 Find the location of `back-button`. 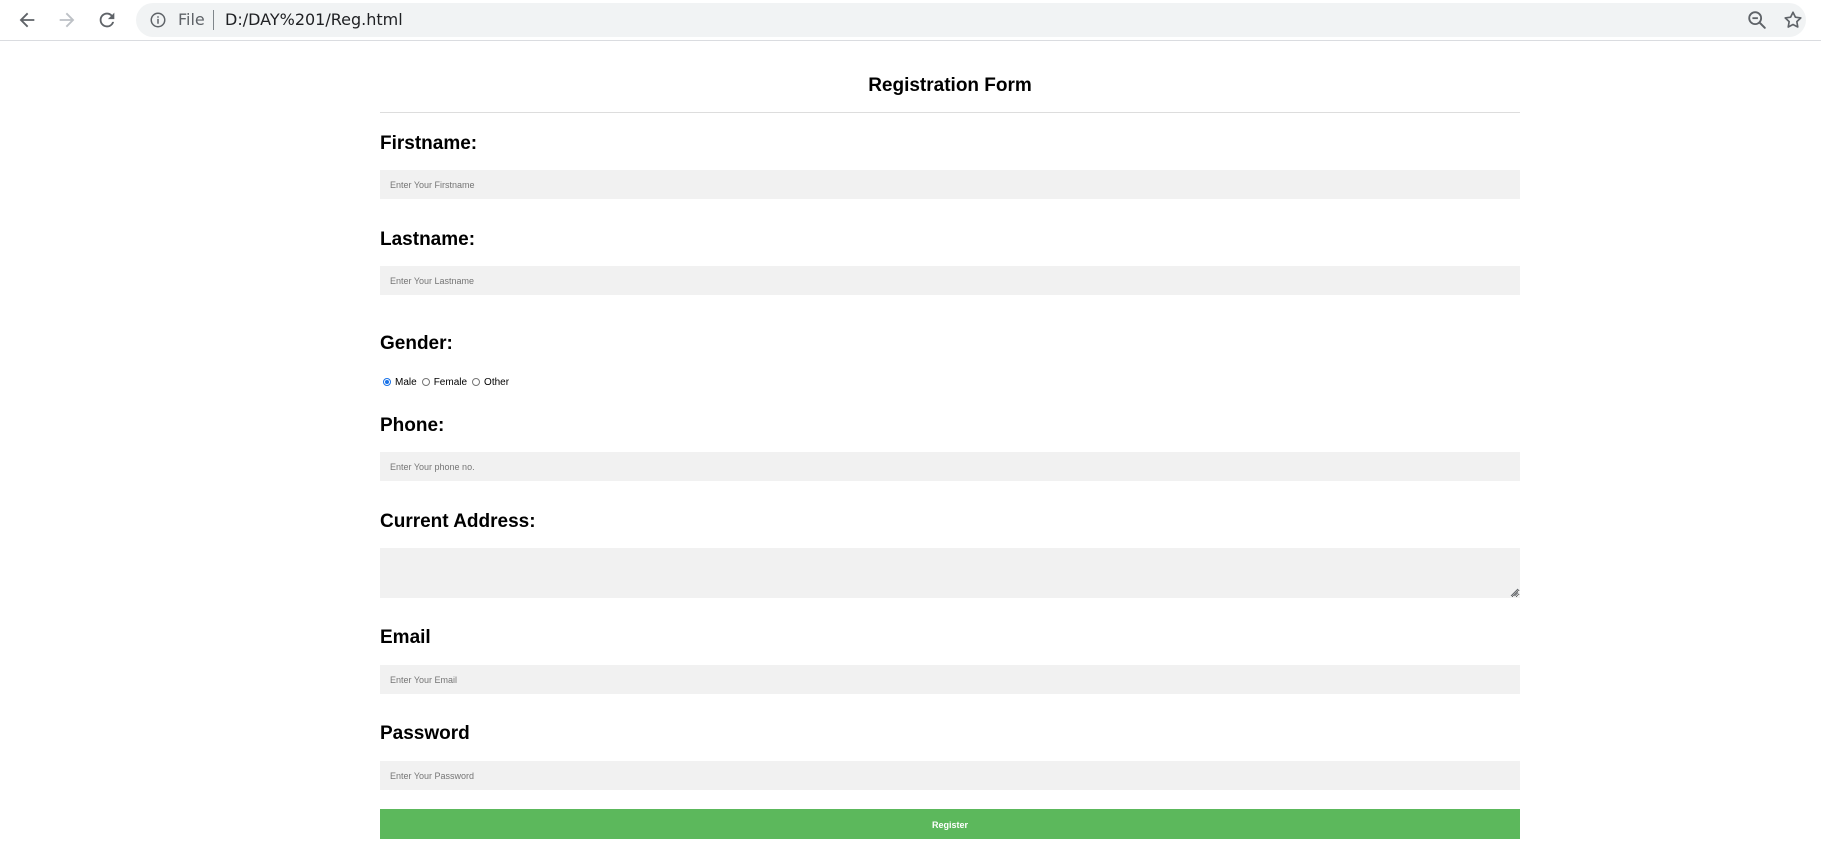

back-button is located at coordinates (27, 20).